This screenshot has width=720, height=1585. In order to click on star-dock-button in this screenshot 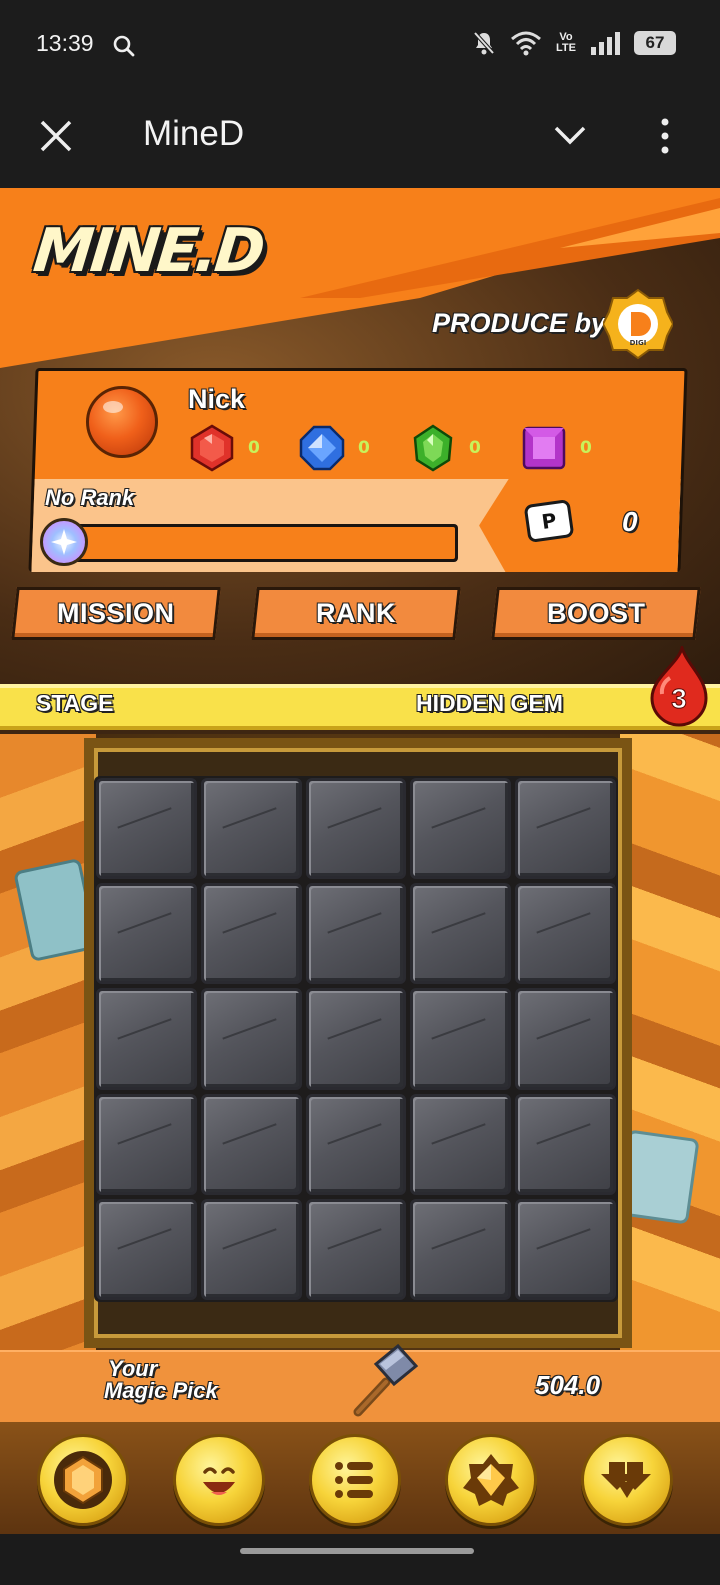, I will do `click(491, 1480)`.